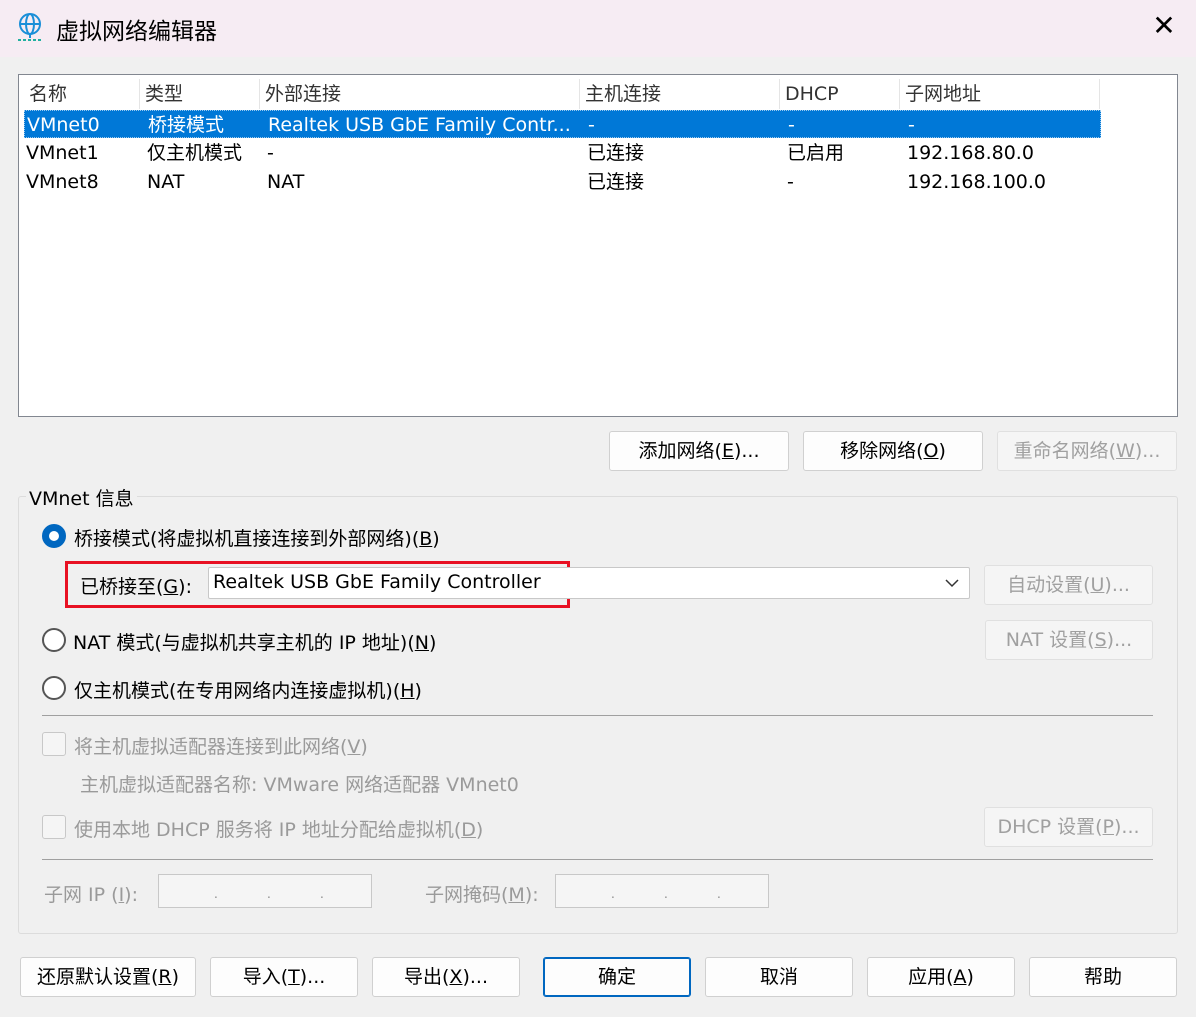 The width and height of the screenshot is (1196, 1017). Describe the element at coordinates (54, 536) in the screenshot. I see `bridged-radio` at that location.